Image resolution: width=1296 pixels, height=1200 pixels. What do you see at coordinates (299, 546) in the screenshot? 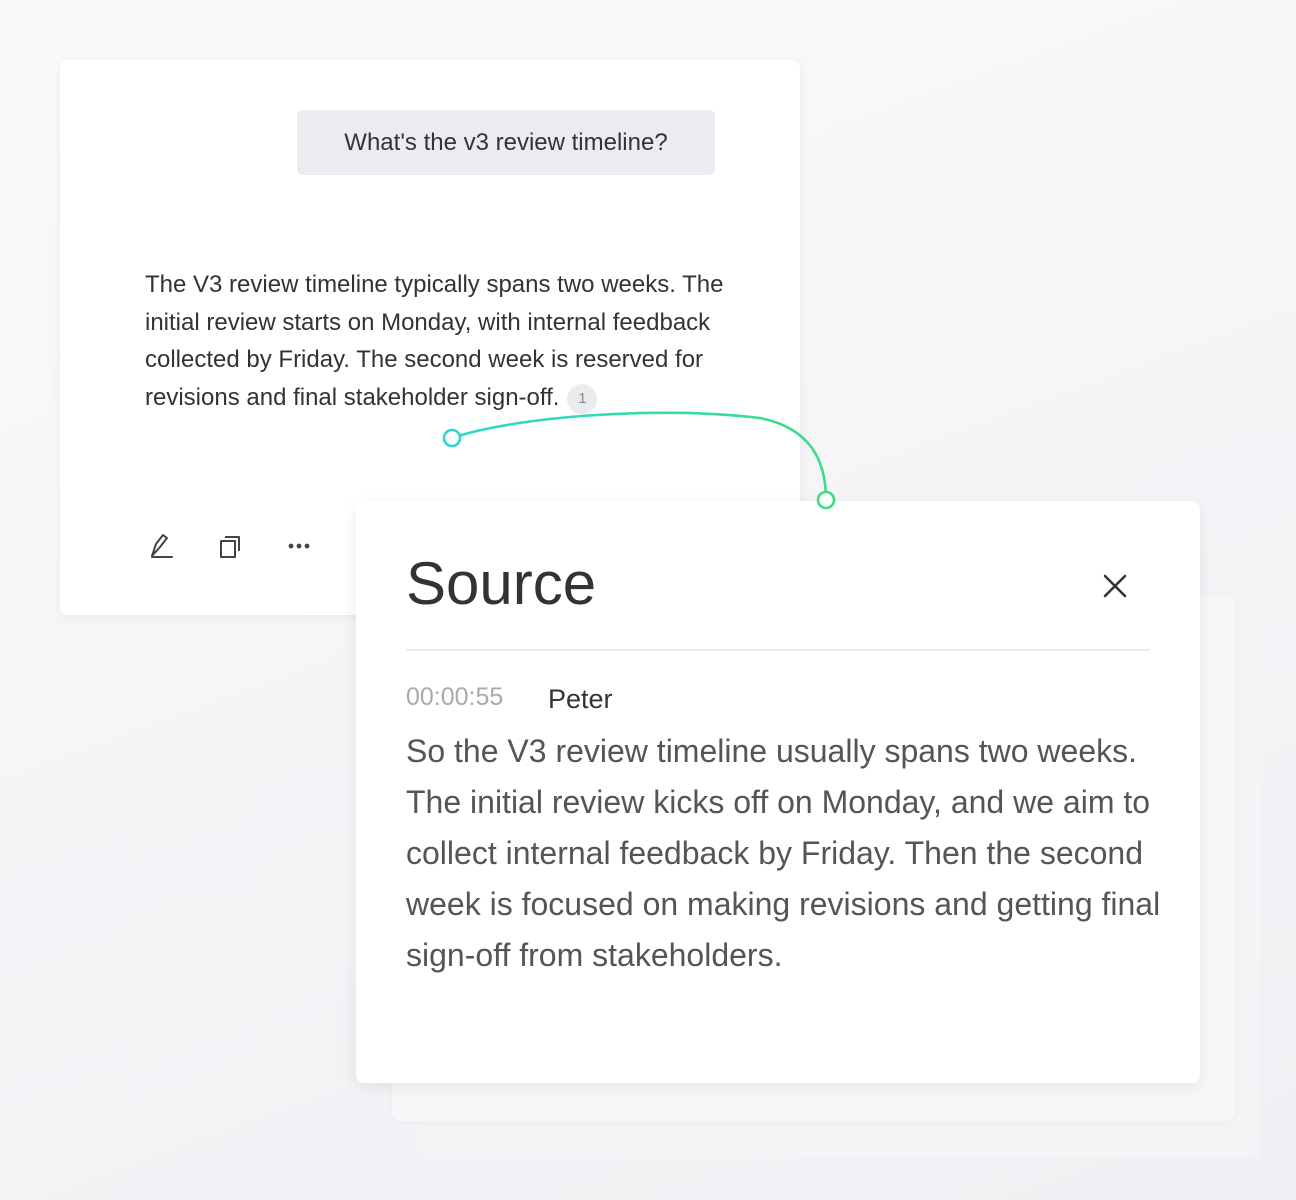
I see `more-icon` at bounding box center [299, 546].